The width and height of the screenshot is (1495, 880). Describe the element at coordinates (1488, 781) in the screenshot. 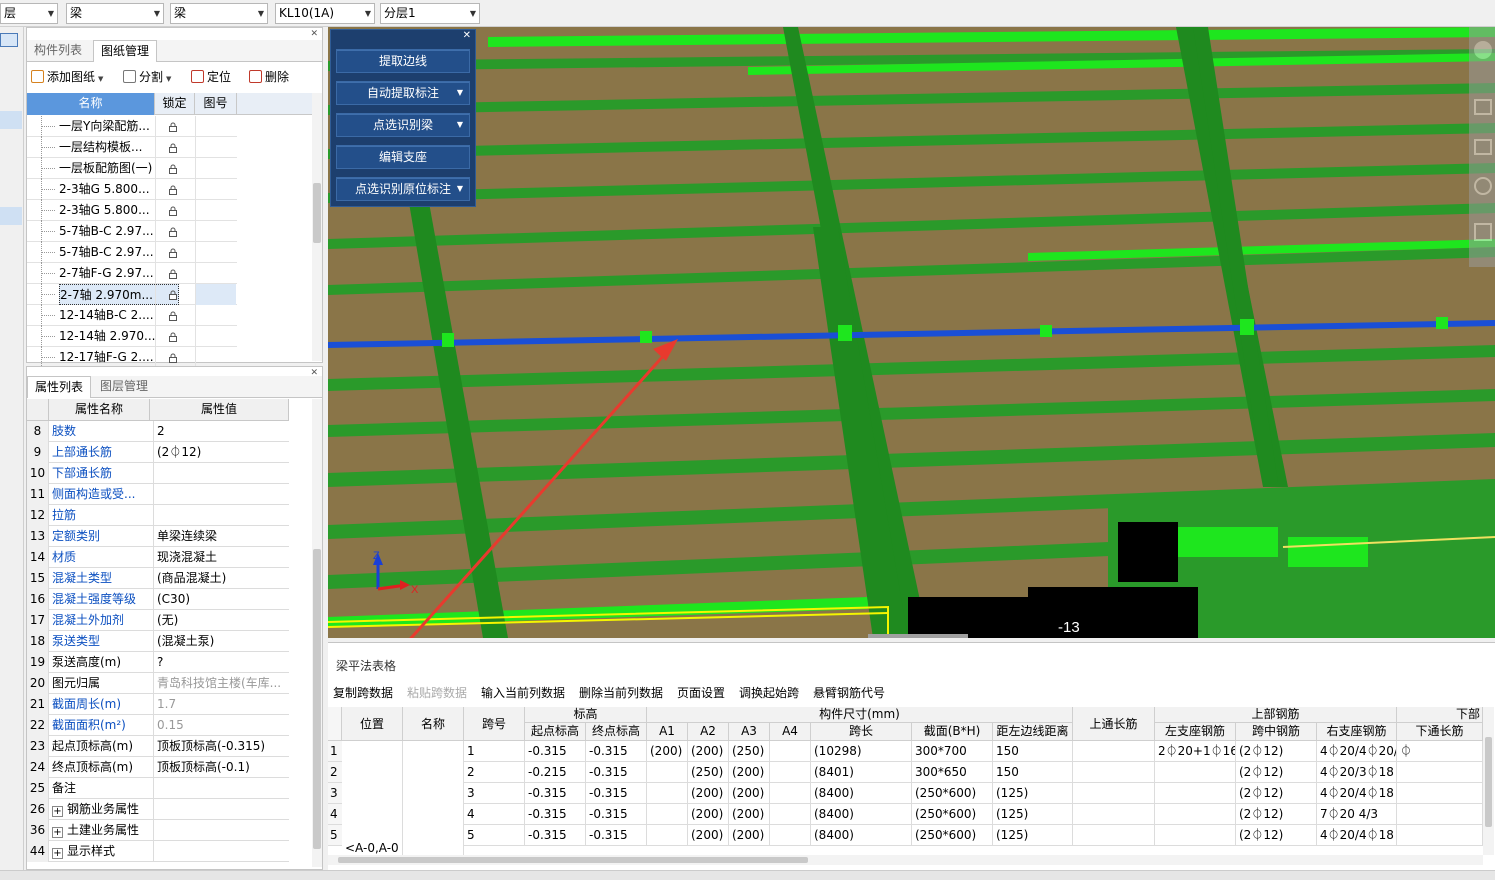

I see `table-vertical-scrollbar` at that location.